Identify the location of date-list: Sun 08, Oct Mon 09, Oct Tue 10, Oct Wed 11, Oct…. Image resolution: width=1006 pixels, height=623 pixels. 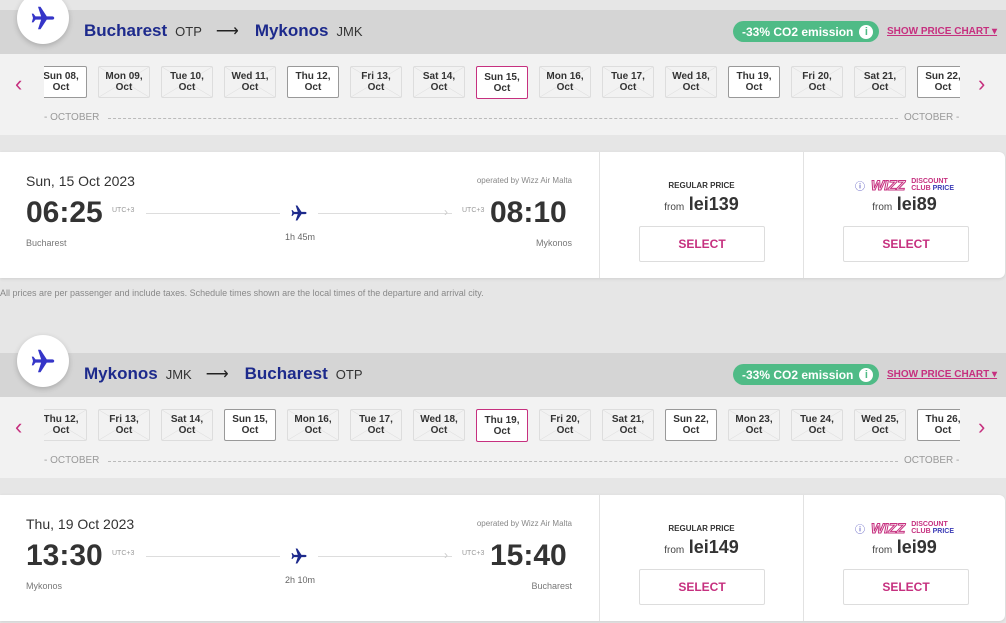
(502, 84).